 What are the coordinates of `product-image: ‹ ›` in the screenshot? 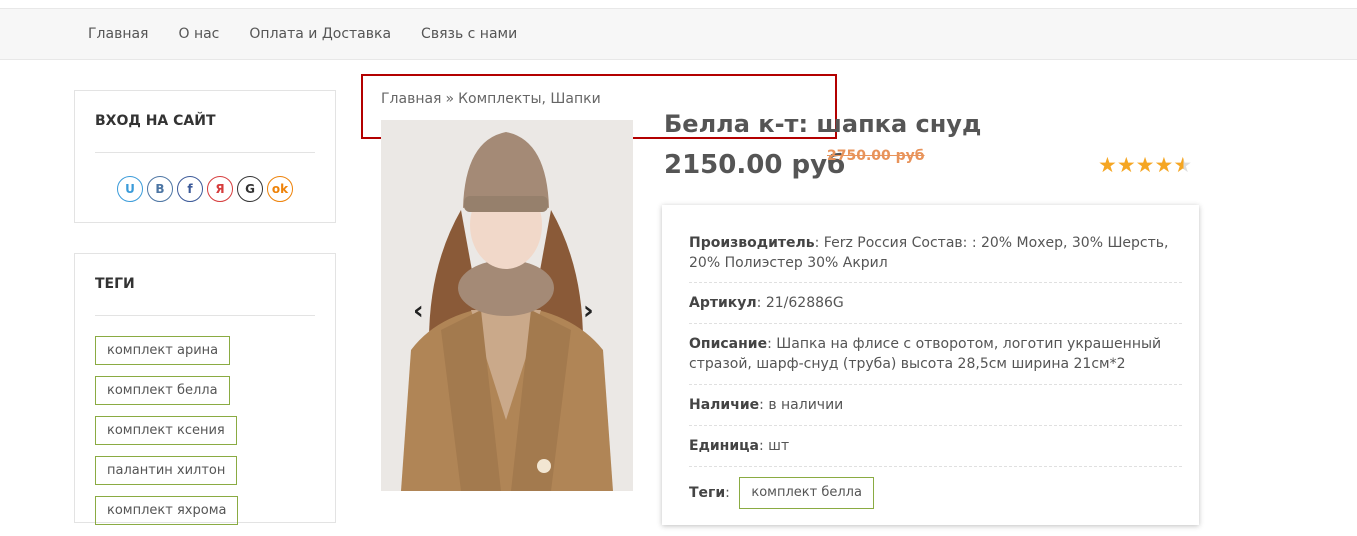 It's located at (507, 305).